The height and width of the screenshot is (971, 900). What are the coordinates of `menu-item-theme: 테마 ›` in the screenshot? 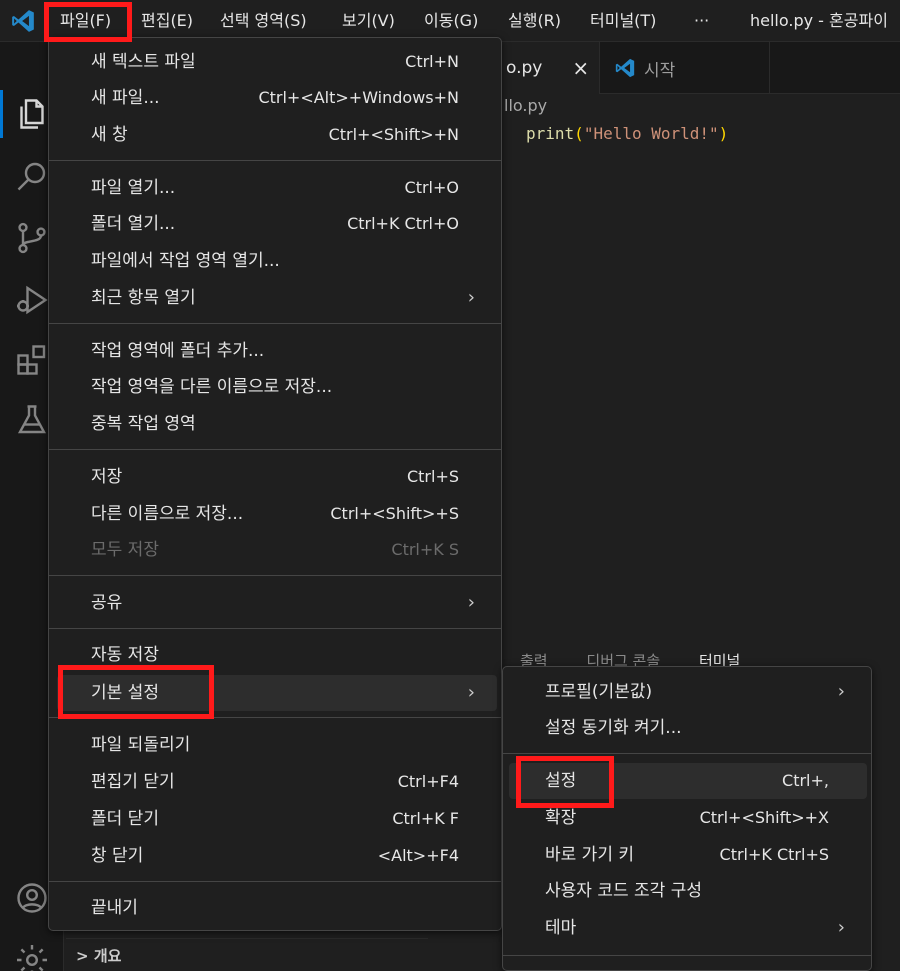 It's located at (695, 928).